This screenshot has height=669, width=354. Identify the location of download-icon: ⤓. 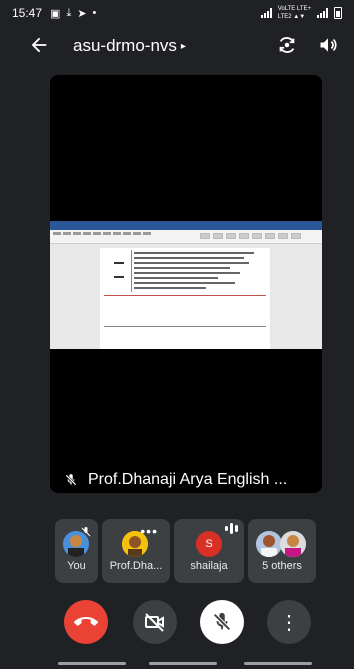
(69, 12).